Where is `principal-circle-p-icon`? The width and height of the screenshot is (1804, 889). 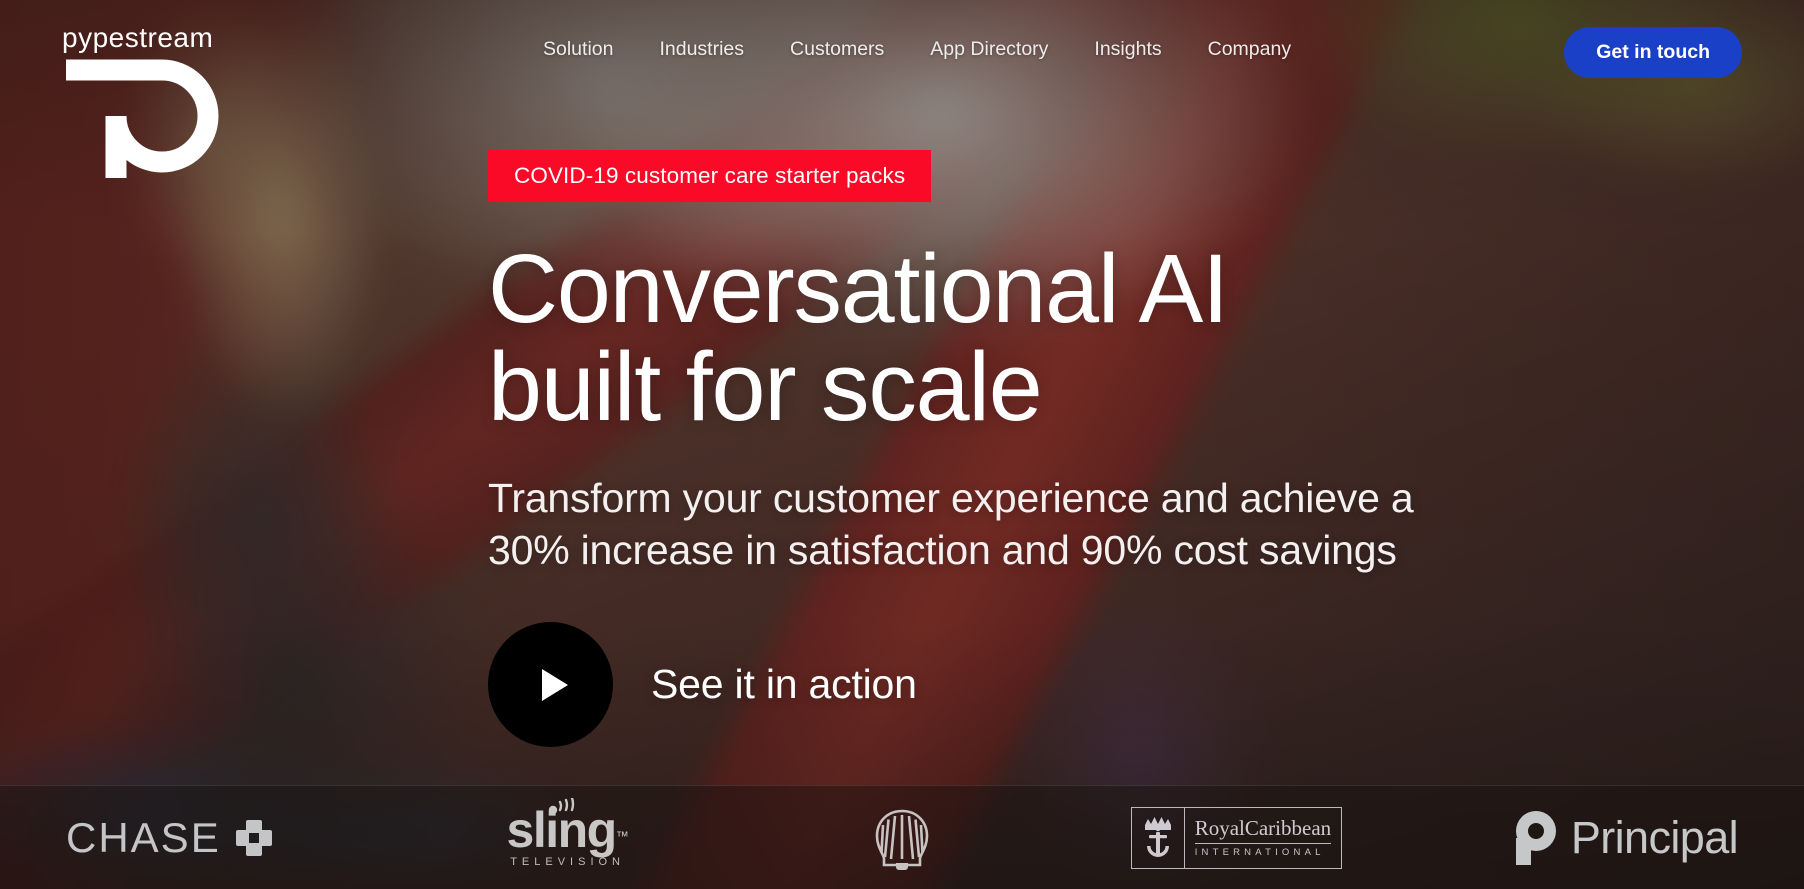 principal-circle-p-icon is located at coordinates (1535, 837).